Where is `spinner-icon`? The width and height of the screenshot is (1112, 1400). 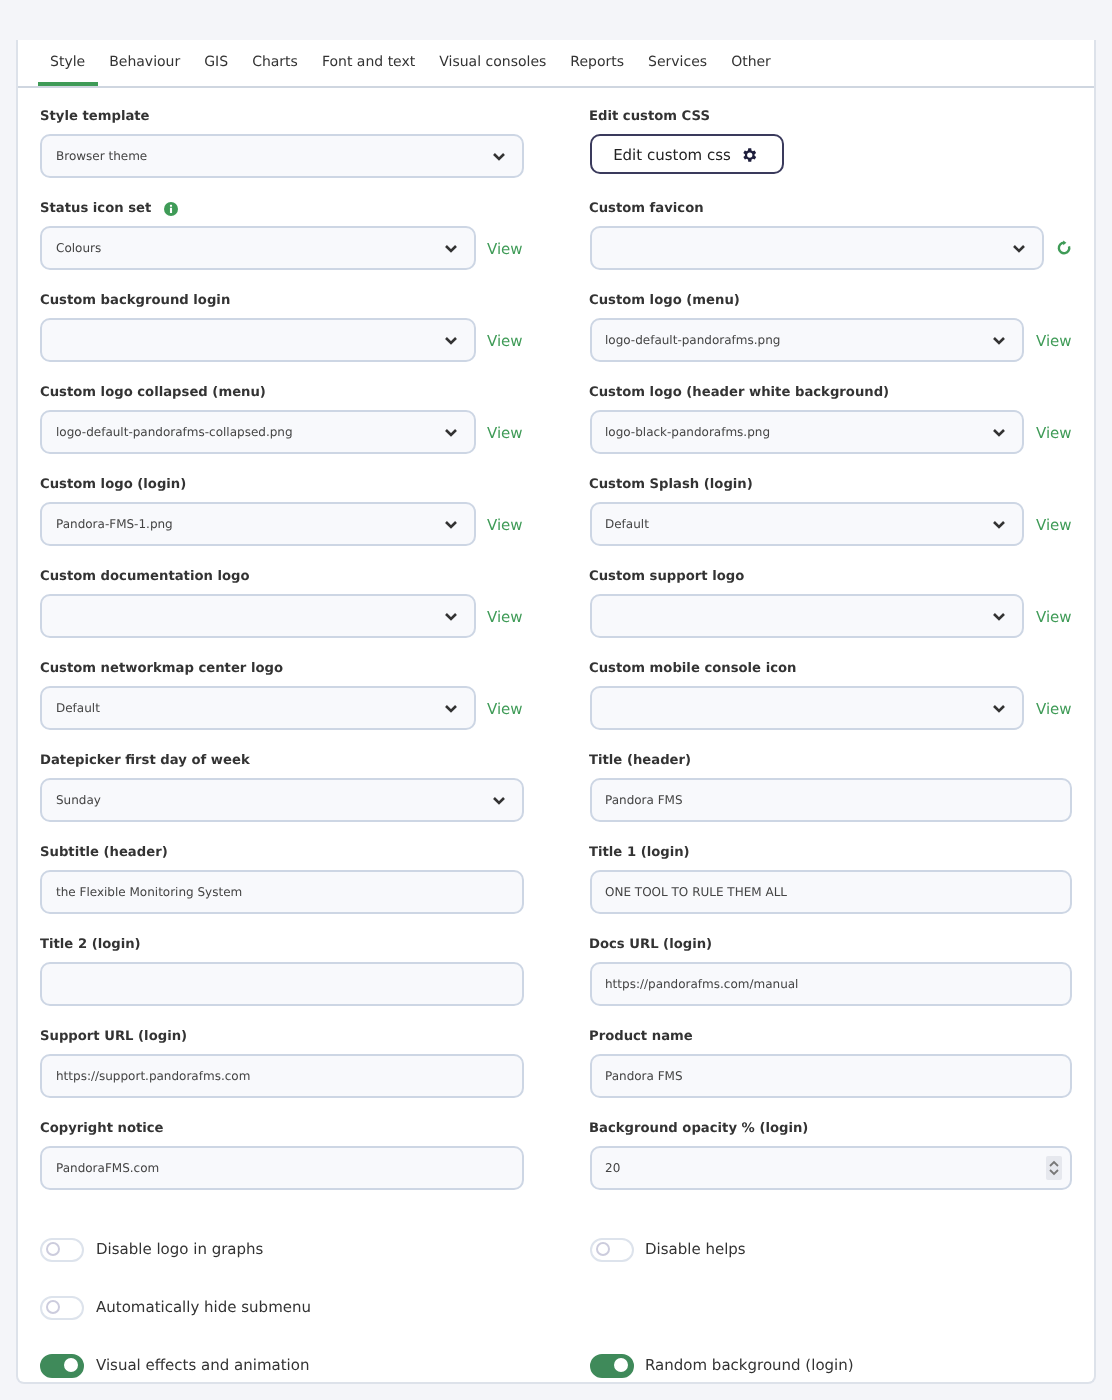
spinner-icon is located at coordinates (1054, 1168).